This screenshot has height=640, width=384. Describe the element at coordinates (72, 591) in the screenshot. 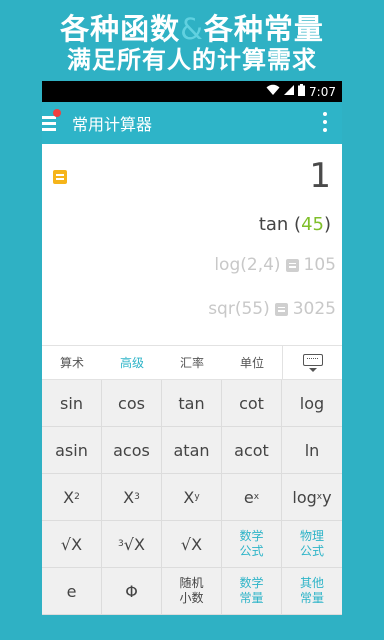

I see `key-e: e` at that location.